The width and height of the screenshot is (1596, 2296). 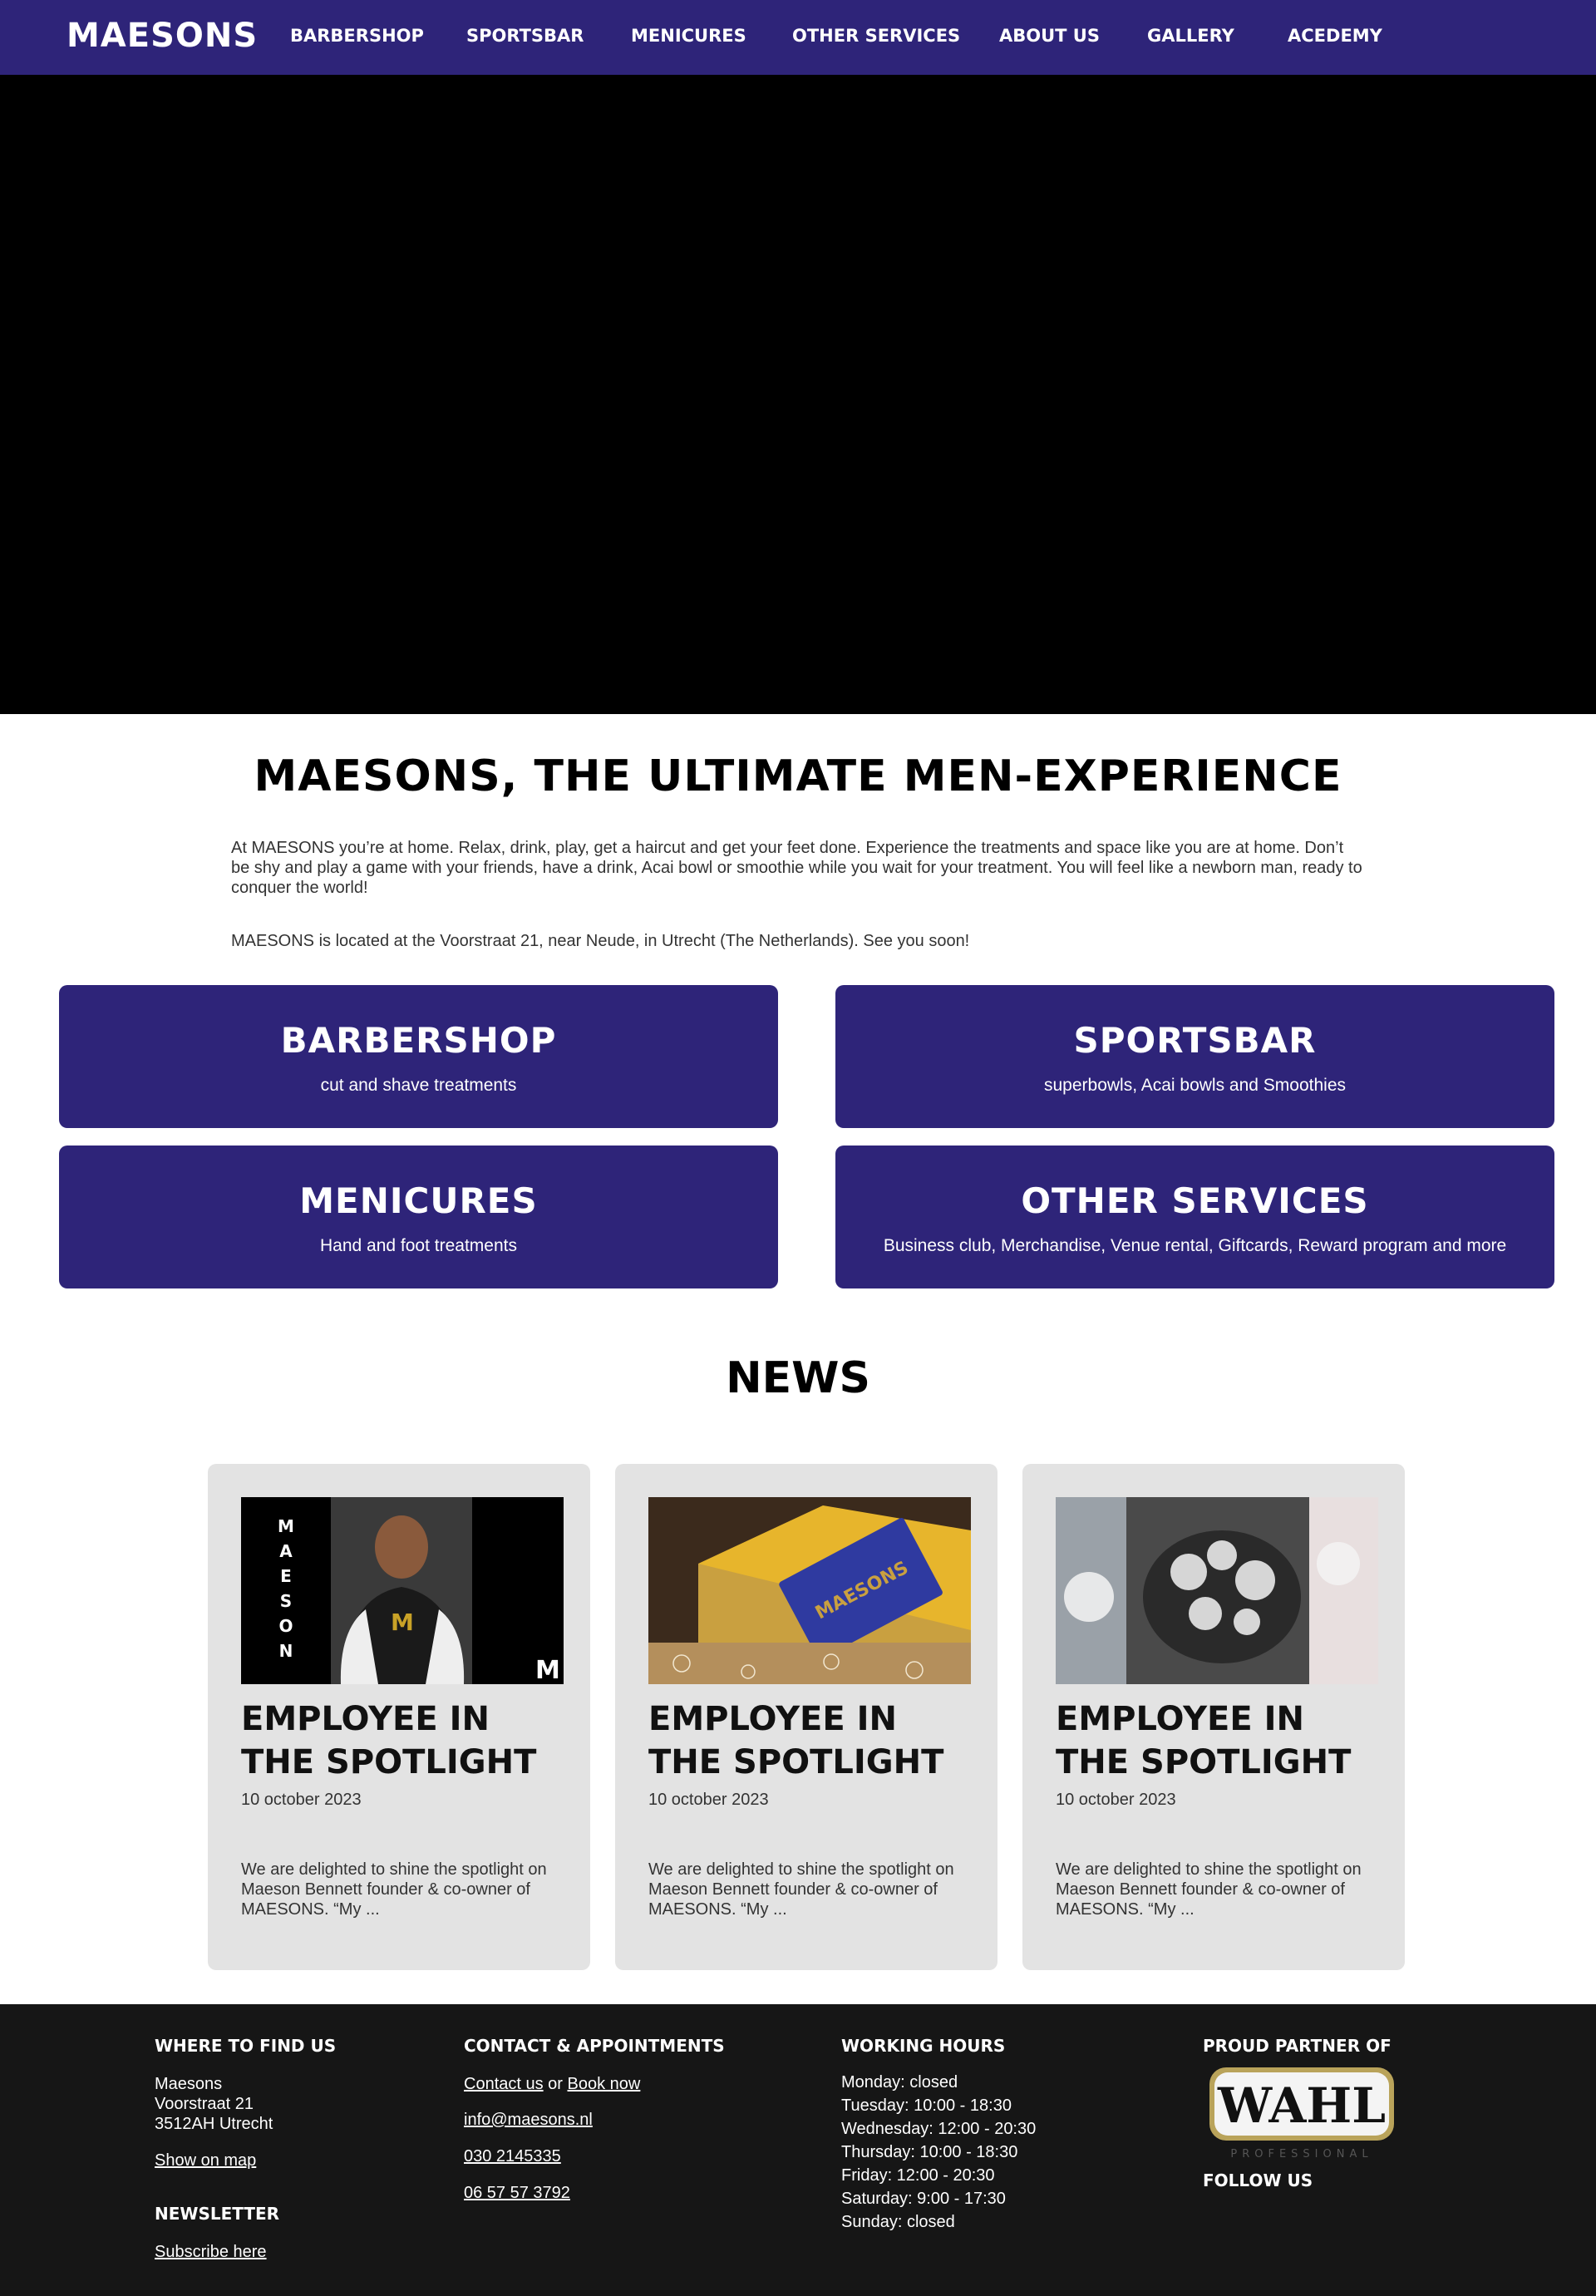 What do you see at coordinates (1217, 1590) in the screenshot?
I see `news-image-hairwash` at bounding box center [1217, 1590].